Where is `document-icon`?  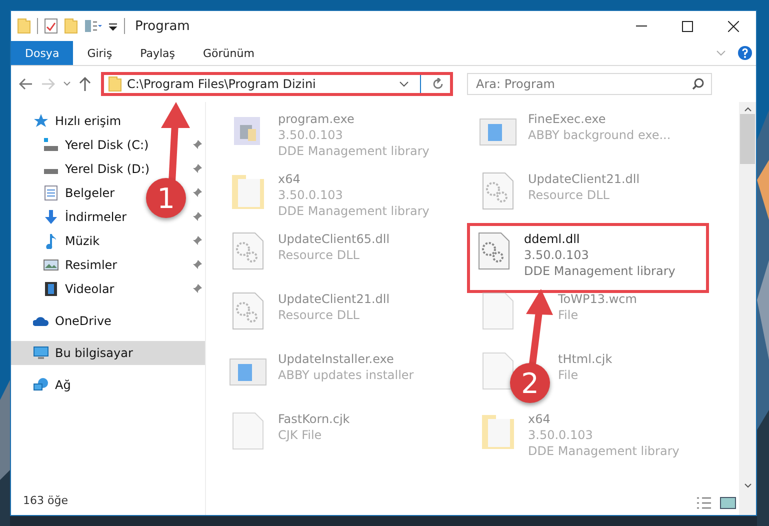 document-icon is located at coordinates (51, 193).